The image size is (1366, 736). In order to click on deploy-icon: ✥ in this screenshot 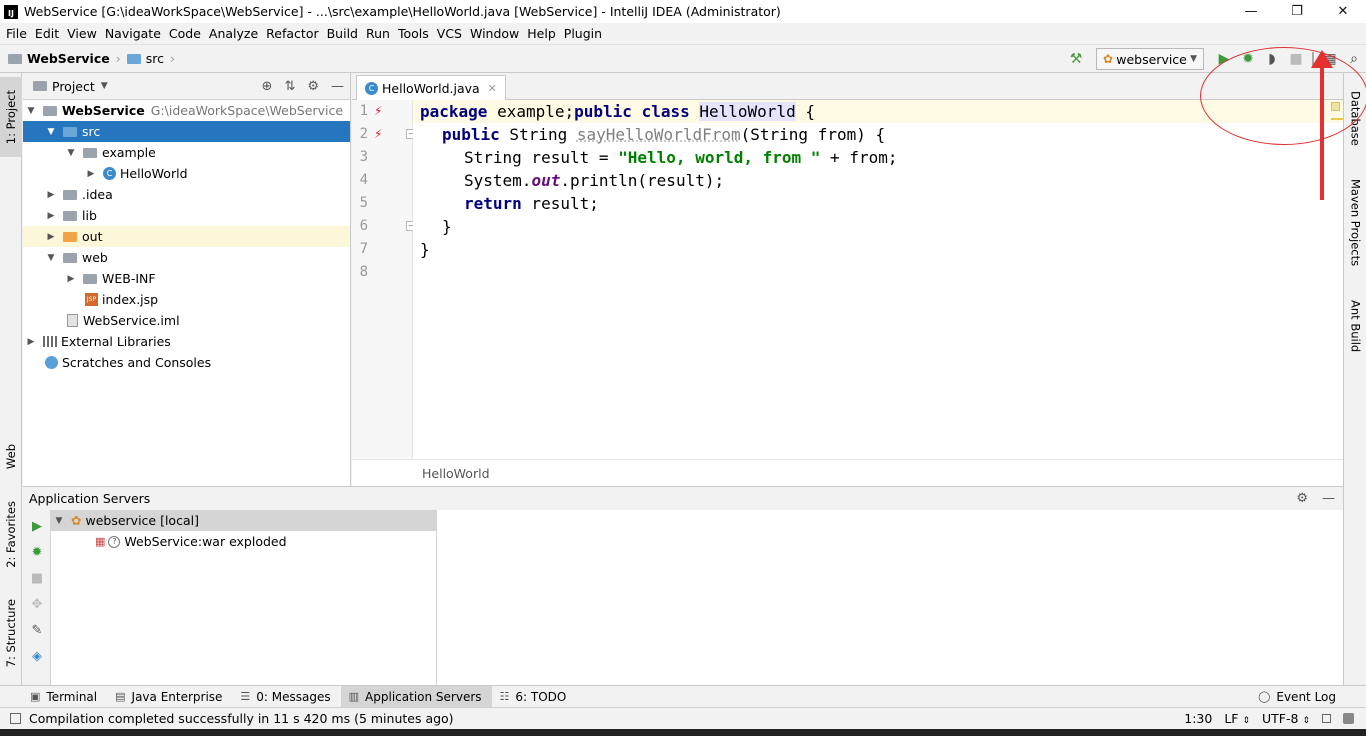, I will do `click(37, 604)`.